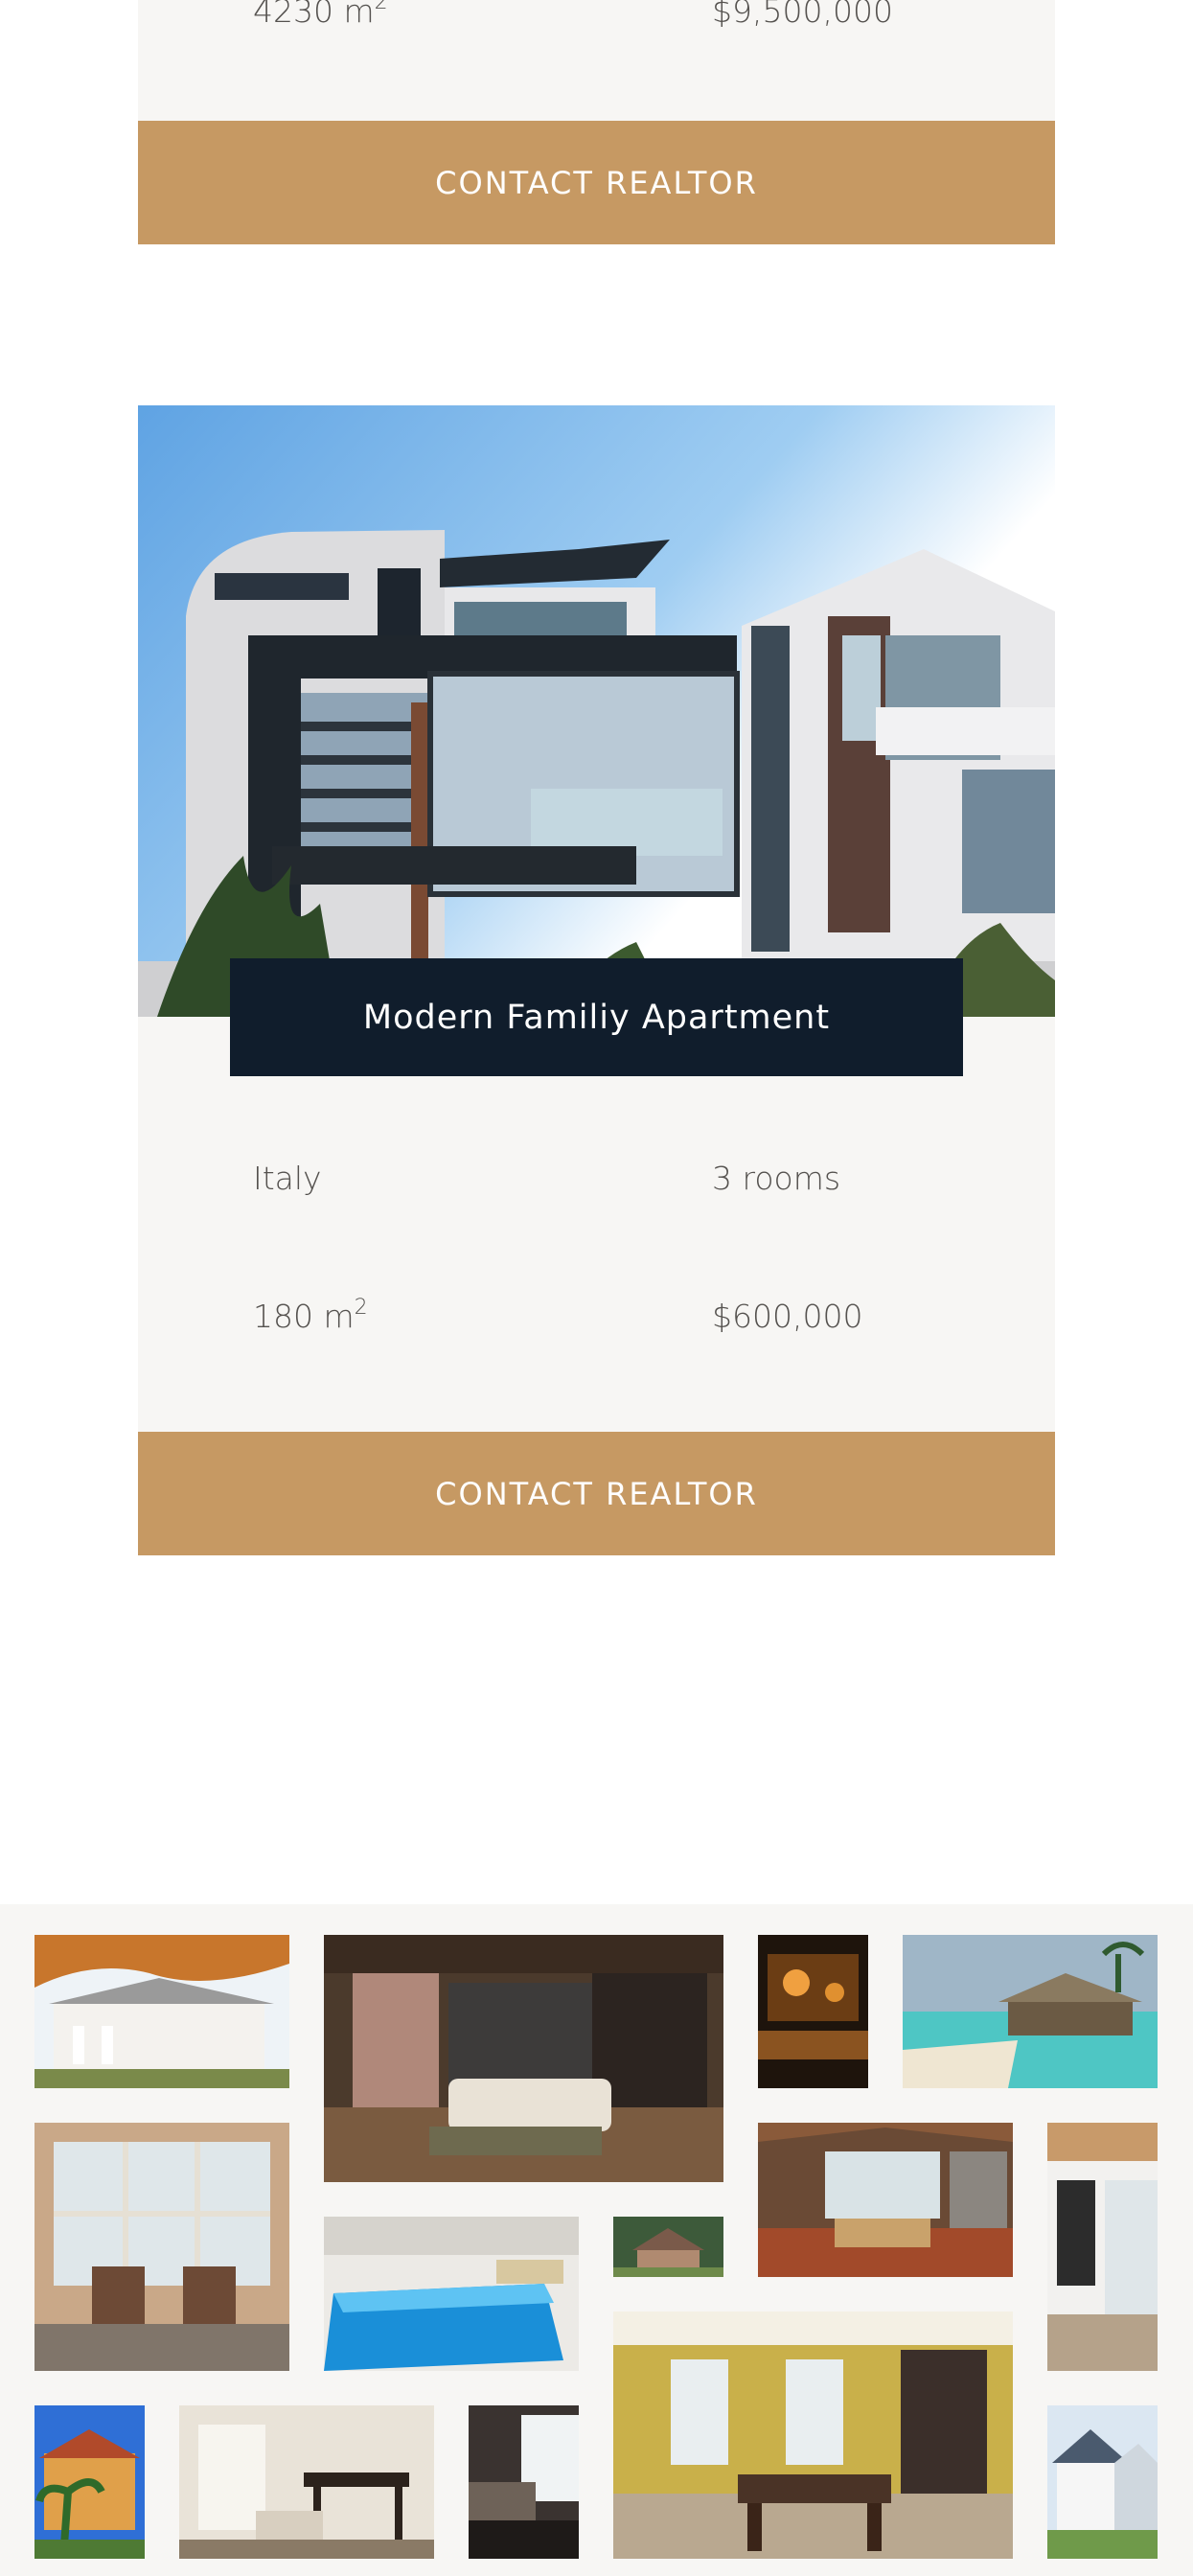  Describe the element at coordinates (668, 2247) in the screenshot. I see `gallery-image-small-manor` at that location.